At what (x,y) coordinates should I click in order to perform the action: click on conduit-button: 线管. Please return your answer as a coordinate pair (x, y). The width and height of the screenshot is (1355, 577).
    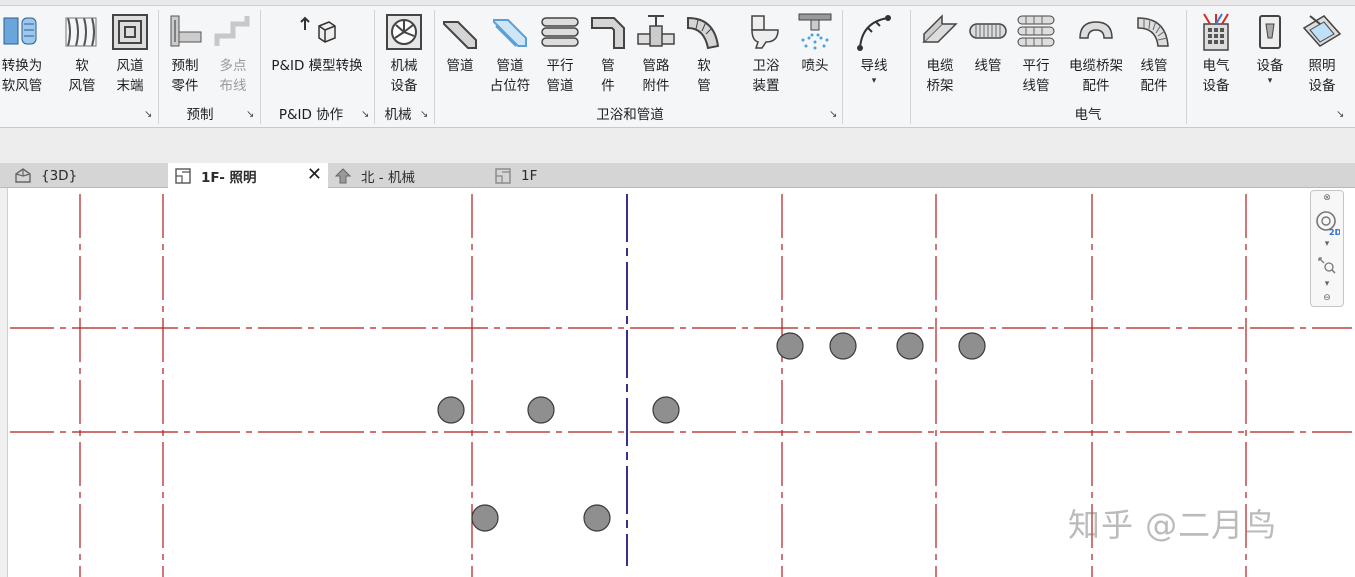
    Looking at the image, I should click on (988, 57).